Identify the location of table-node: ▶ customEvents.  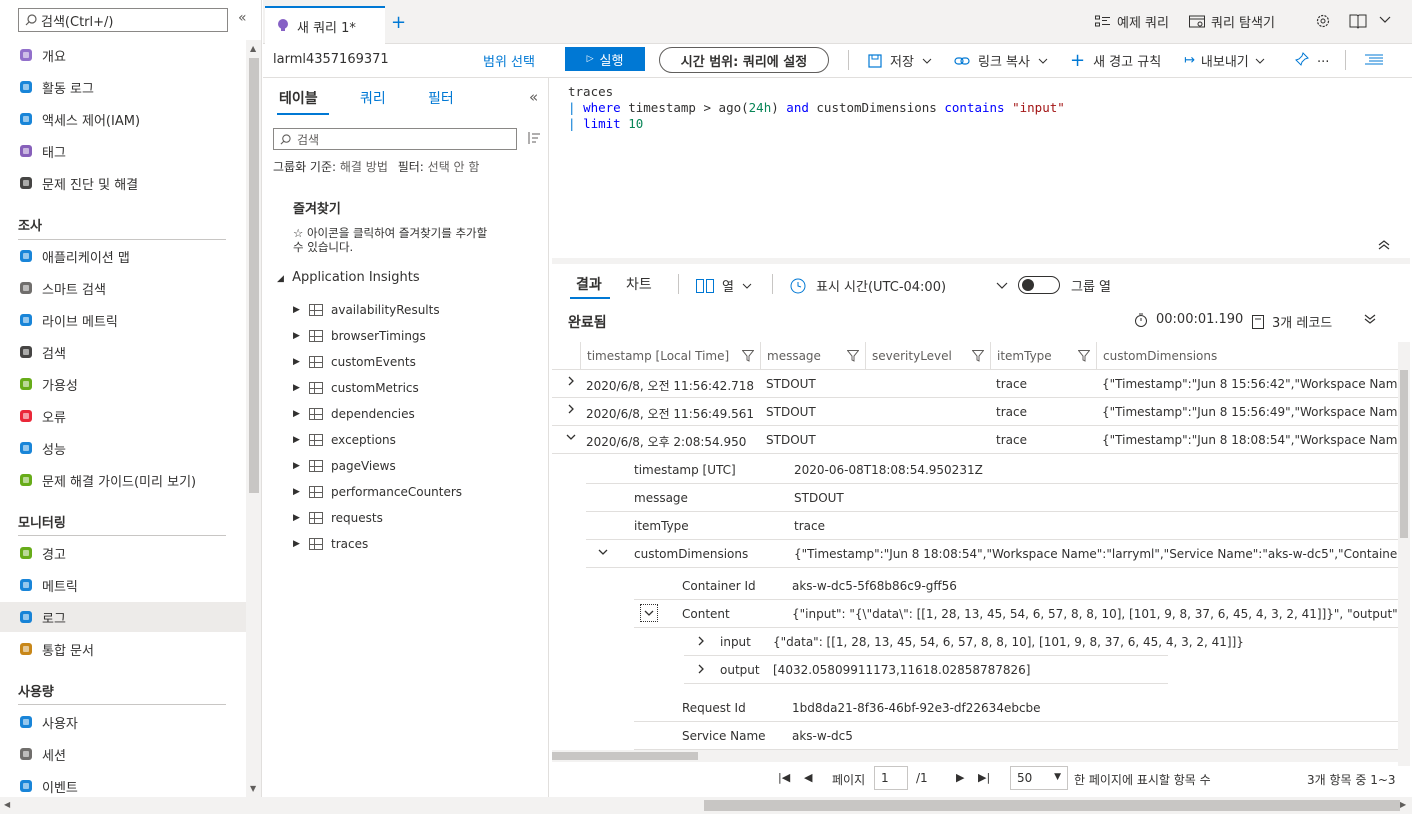
(354, 362).